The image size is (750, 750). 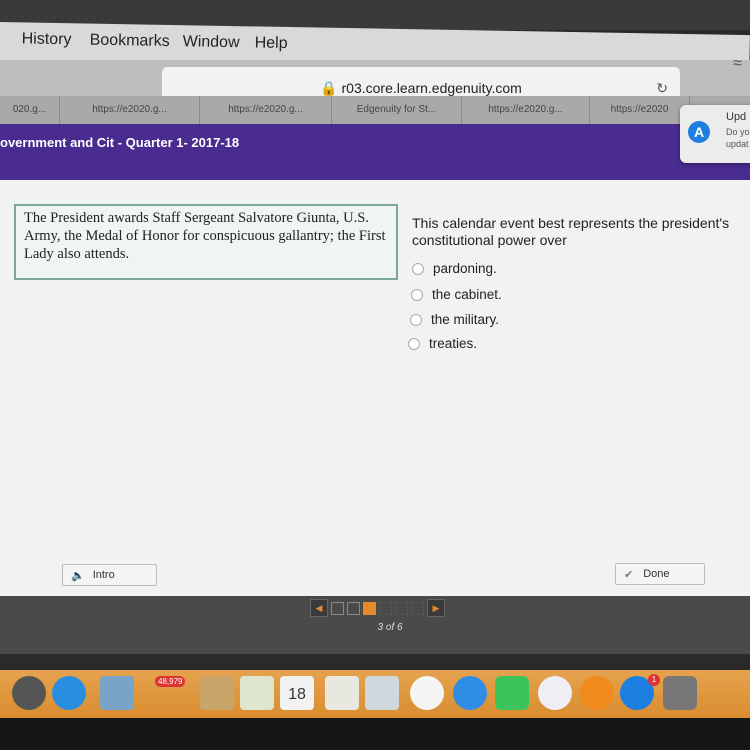 I want to click on notification-body: Do yo updat, so click(x=738, y=138).